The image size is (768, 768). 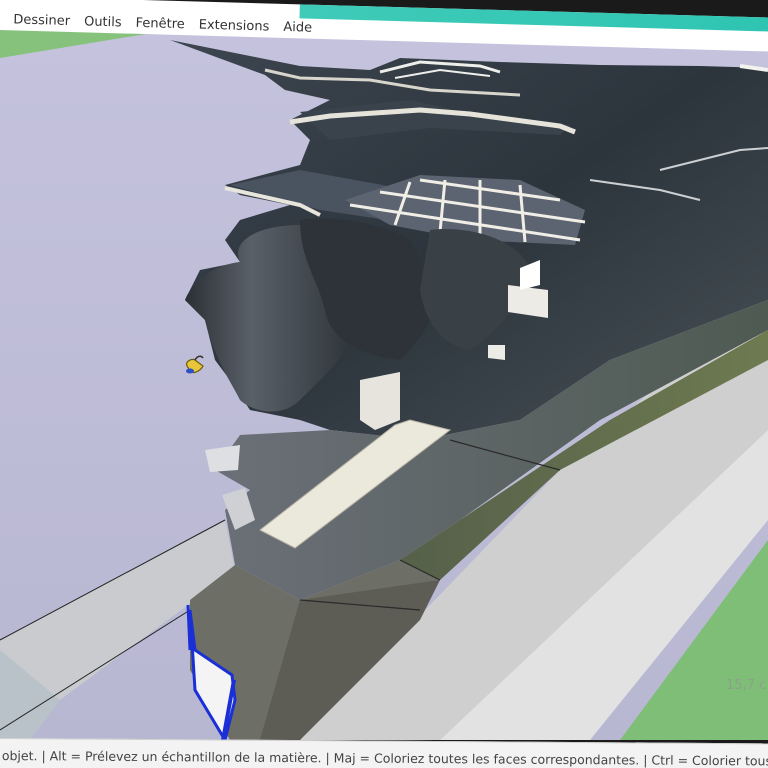 What do you see at coordinates (196, 365) in the screenshot?
I see `paint-bucket-icon` at bounding box center [196, 365].